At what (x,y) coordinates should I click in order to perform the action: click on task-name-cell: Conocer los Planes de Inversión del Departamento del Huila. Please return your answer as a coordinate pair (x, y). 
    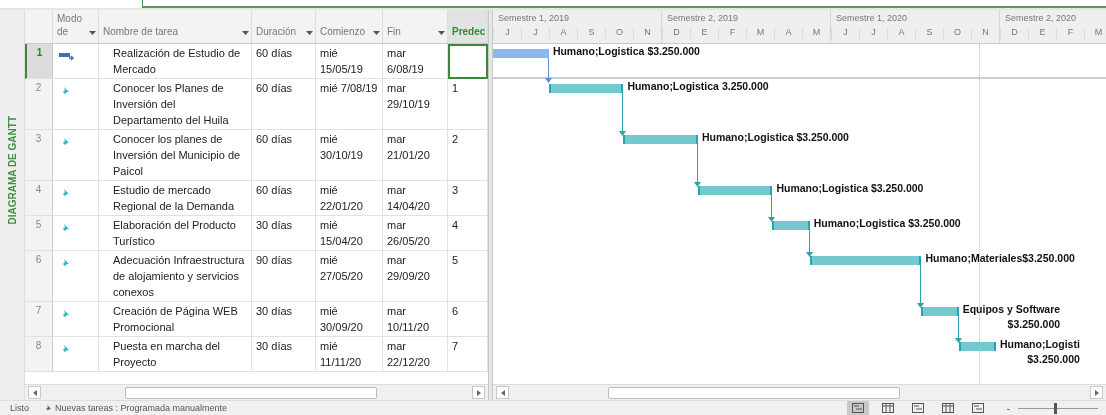
    Looking at the image, I should click on (175, 104).